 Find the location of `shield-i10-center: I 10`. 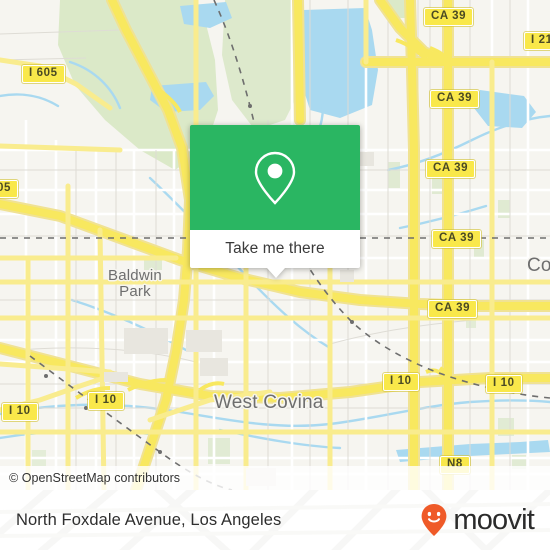

shield-i10-center: I 10 is located at coordinates (401, 382).